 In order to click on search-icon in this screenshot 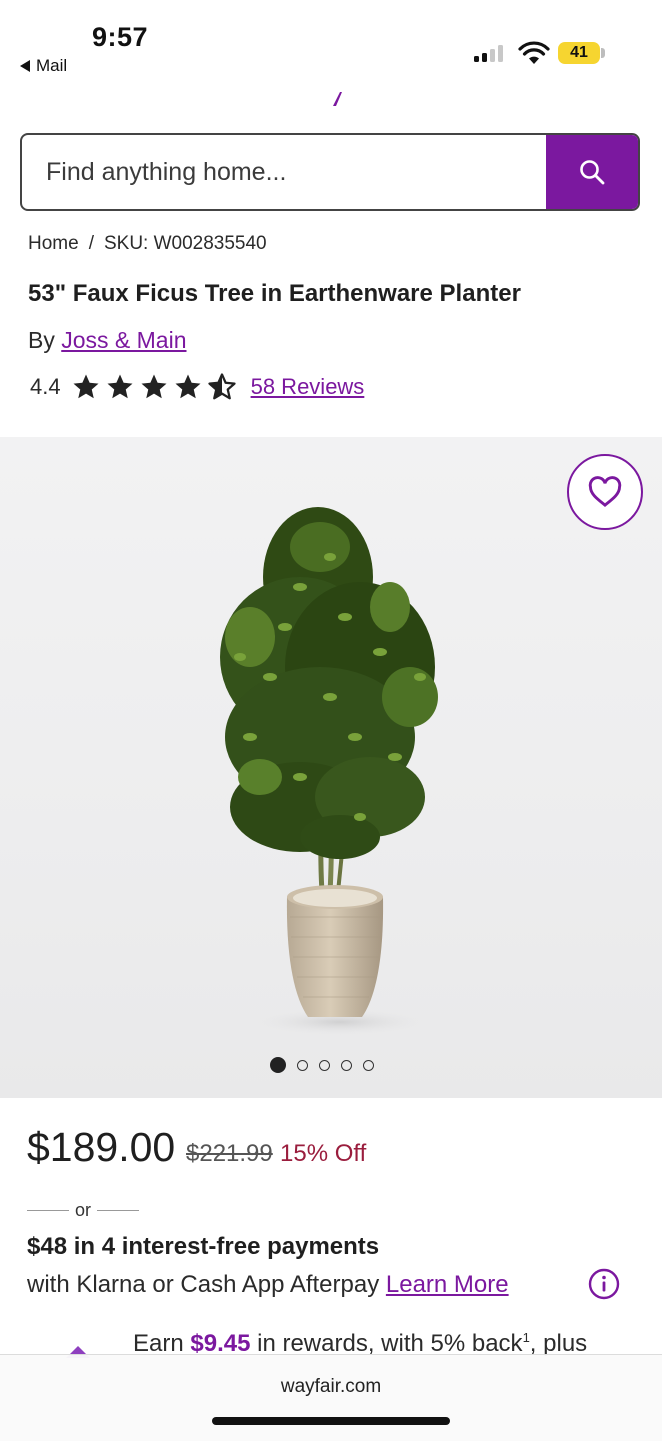, I will do `click(592, 172)`.